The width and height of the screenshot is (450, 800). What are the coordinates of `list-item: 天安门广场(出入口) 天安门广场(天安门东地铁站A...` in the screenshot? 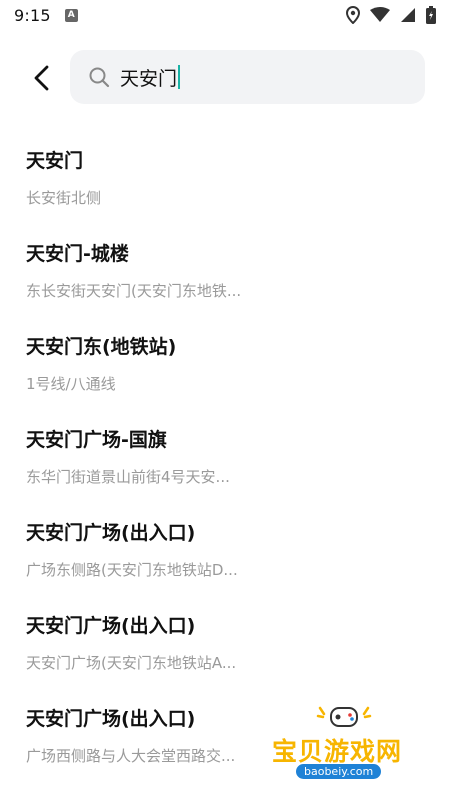 It's located at (225, 641).